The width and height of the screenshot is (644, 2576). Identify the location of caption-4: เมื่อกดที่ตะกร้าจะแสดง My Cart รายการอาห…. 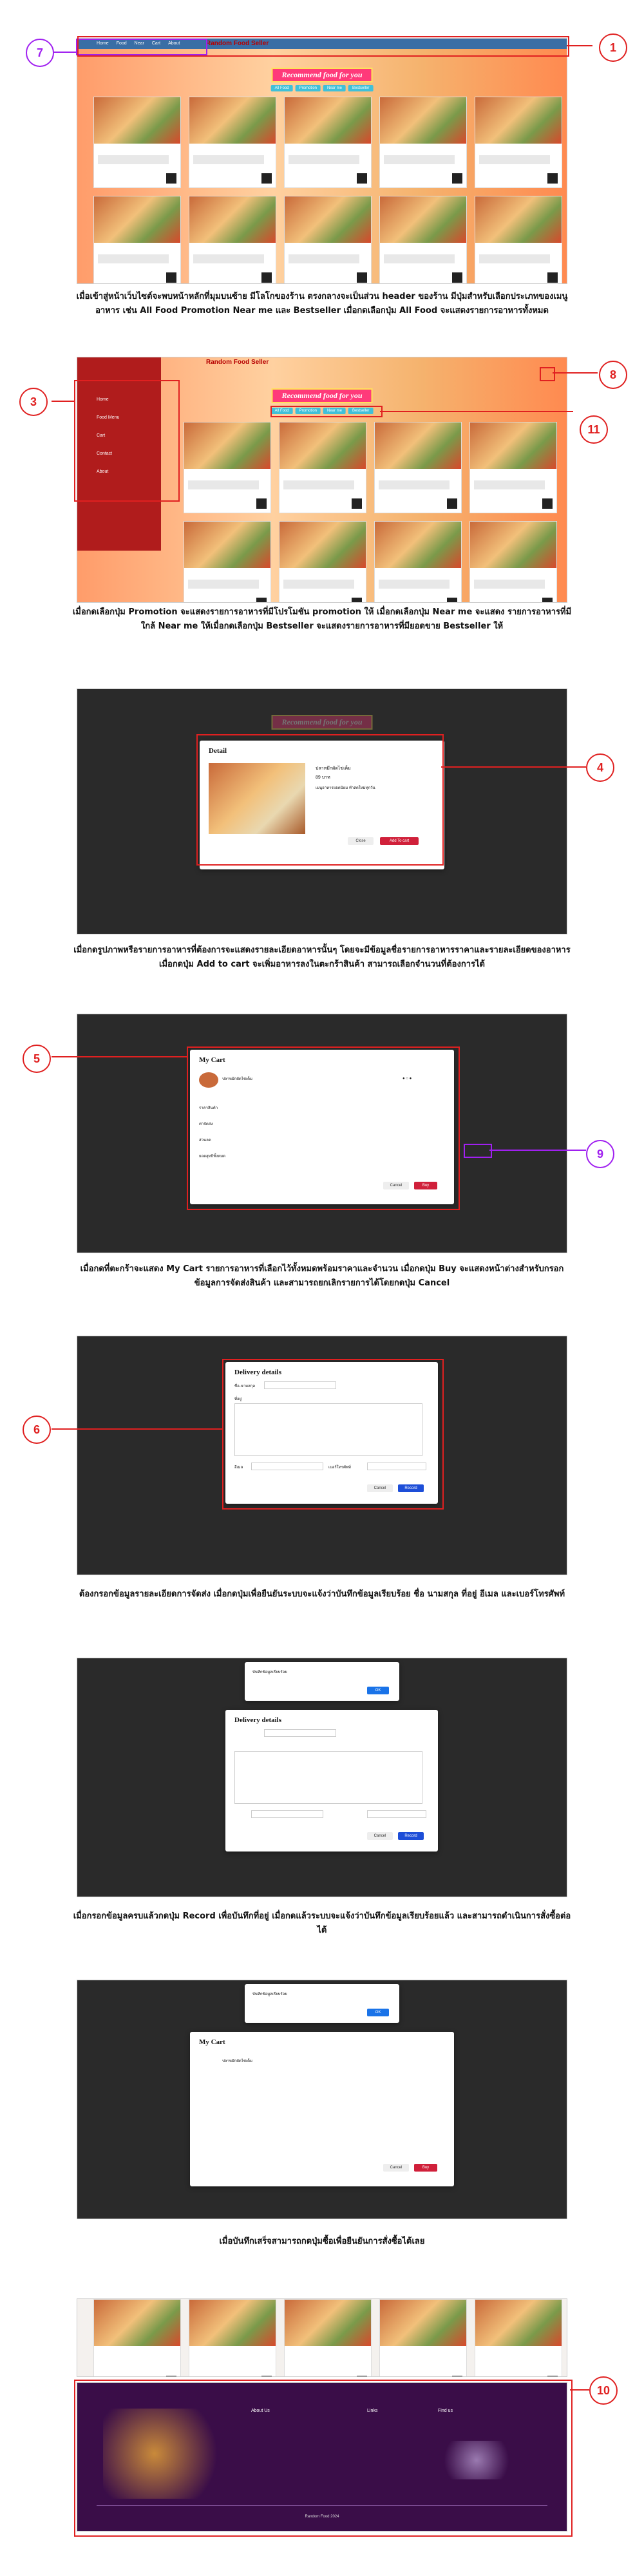
(322, 1276).